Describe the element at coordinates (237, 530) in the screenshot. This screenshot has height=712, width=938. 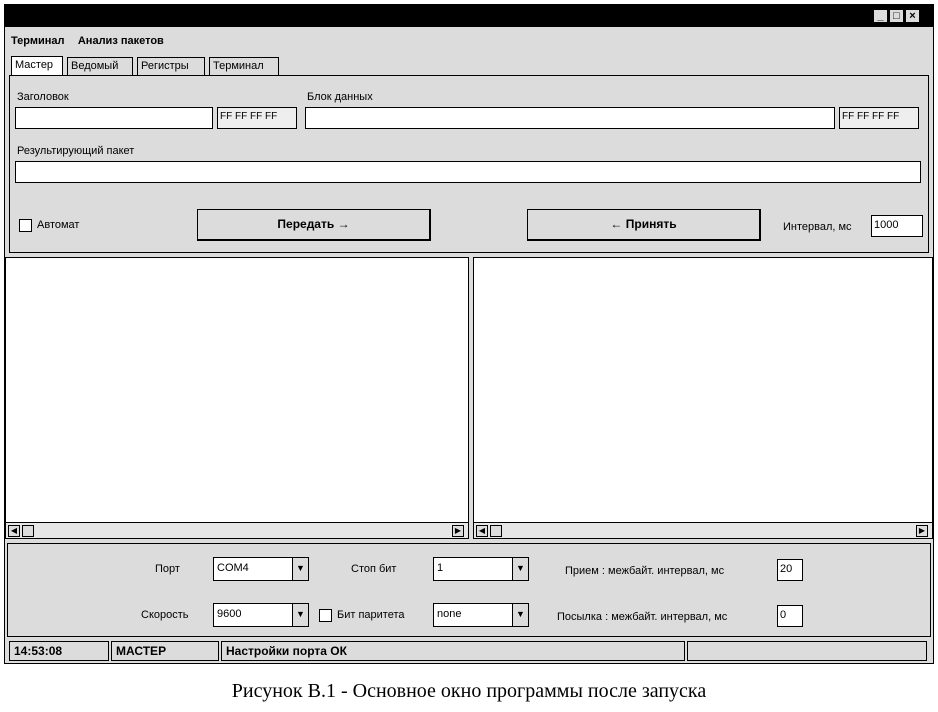
I see `transmit-log-scrollbar: ◀ ▶` at that location.